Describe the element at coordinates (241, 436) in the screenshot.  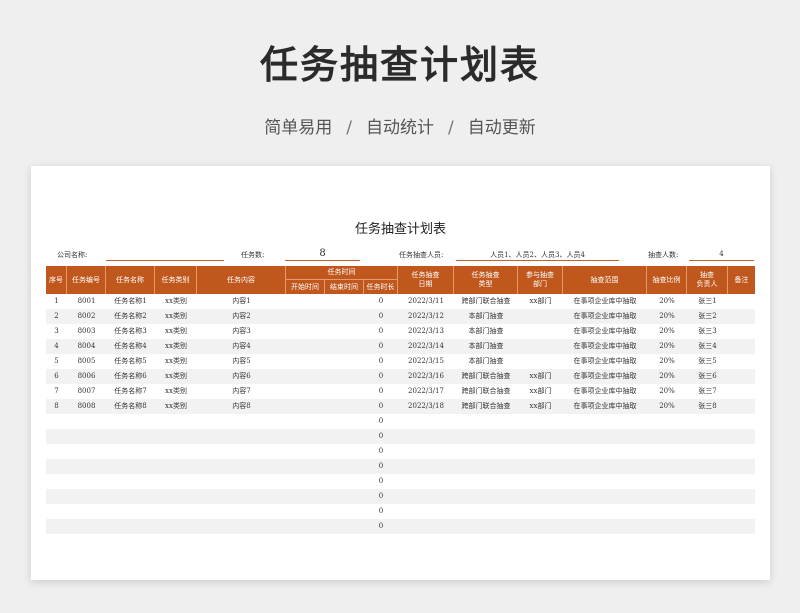
I see `cell-content` at that location.